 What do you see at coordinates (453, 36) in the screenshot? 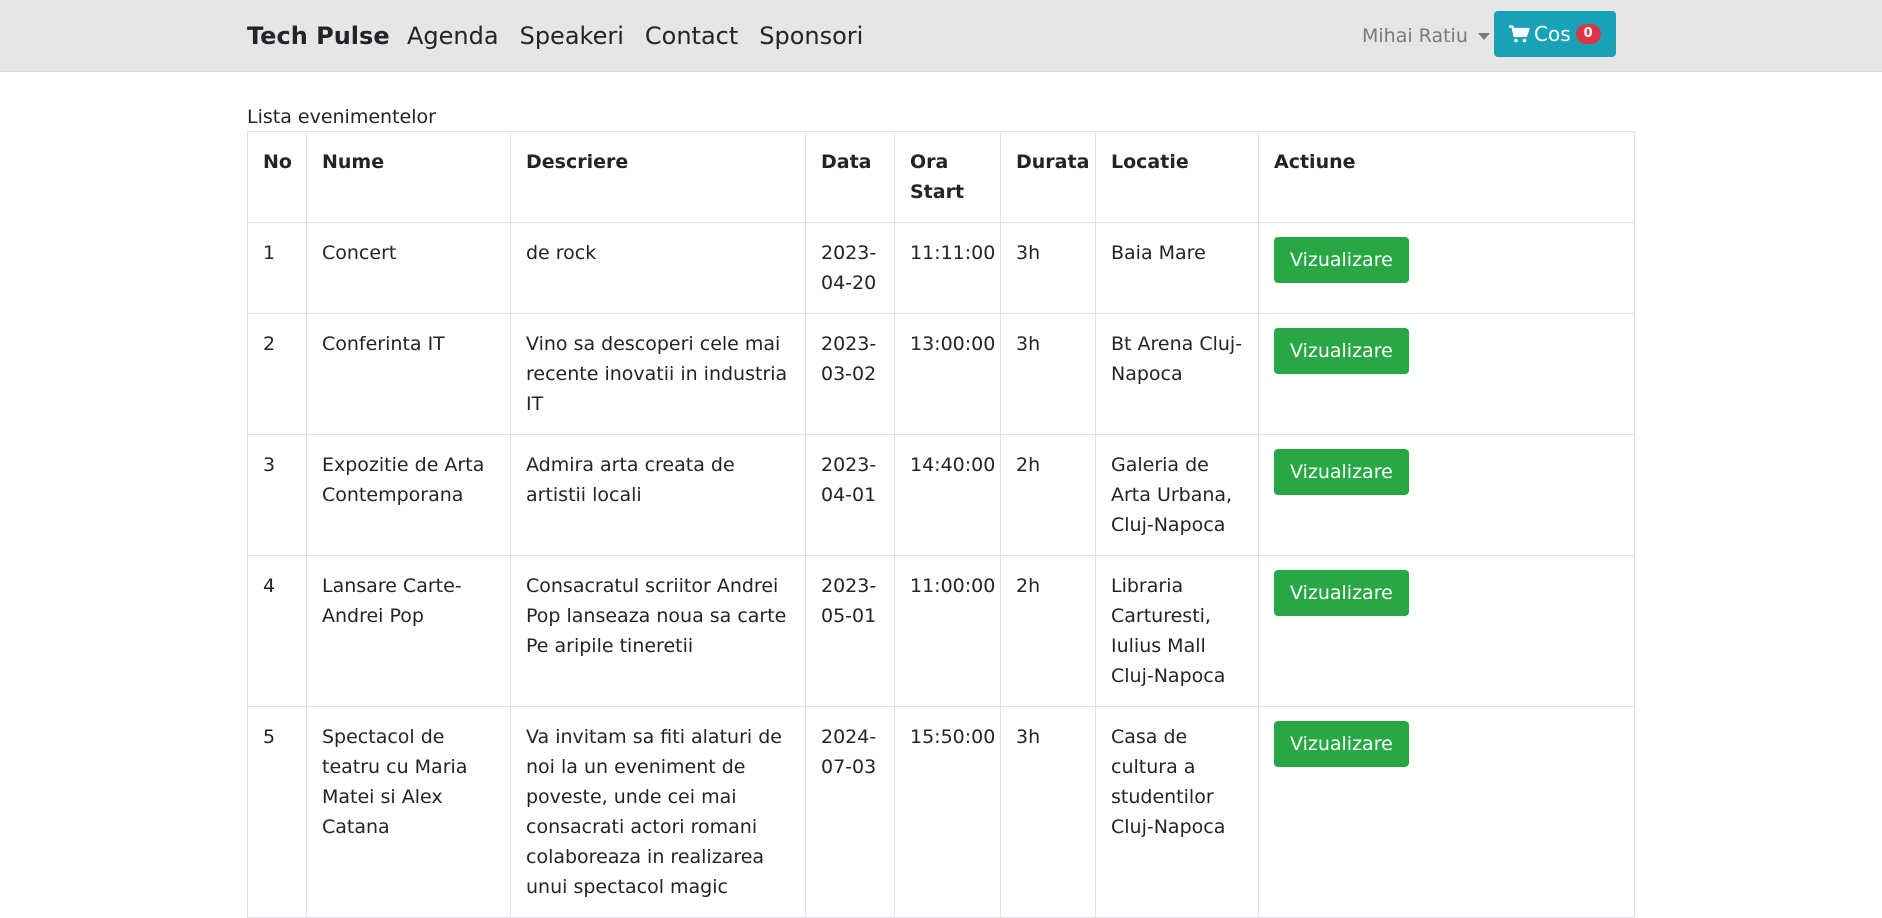
I see `nav-link-agenda: Agenda` at bounding box center [453, 36].